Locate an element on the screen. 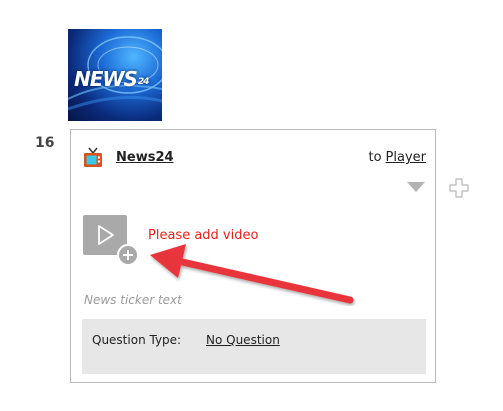 The height and width of the screenshot is (411, 503). channel-name-link: News24 is located at coordinates (145, 157).